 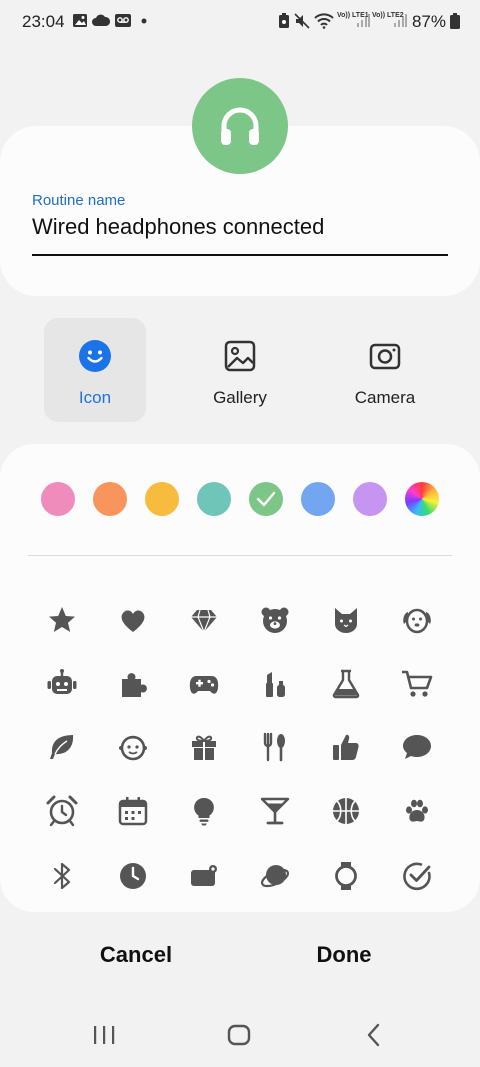 What do you see at coordinates (62, 876) in the screenshot?
I see `bluetooth-icon` at bounding box center [62, 876].